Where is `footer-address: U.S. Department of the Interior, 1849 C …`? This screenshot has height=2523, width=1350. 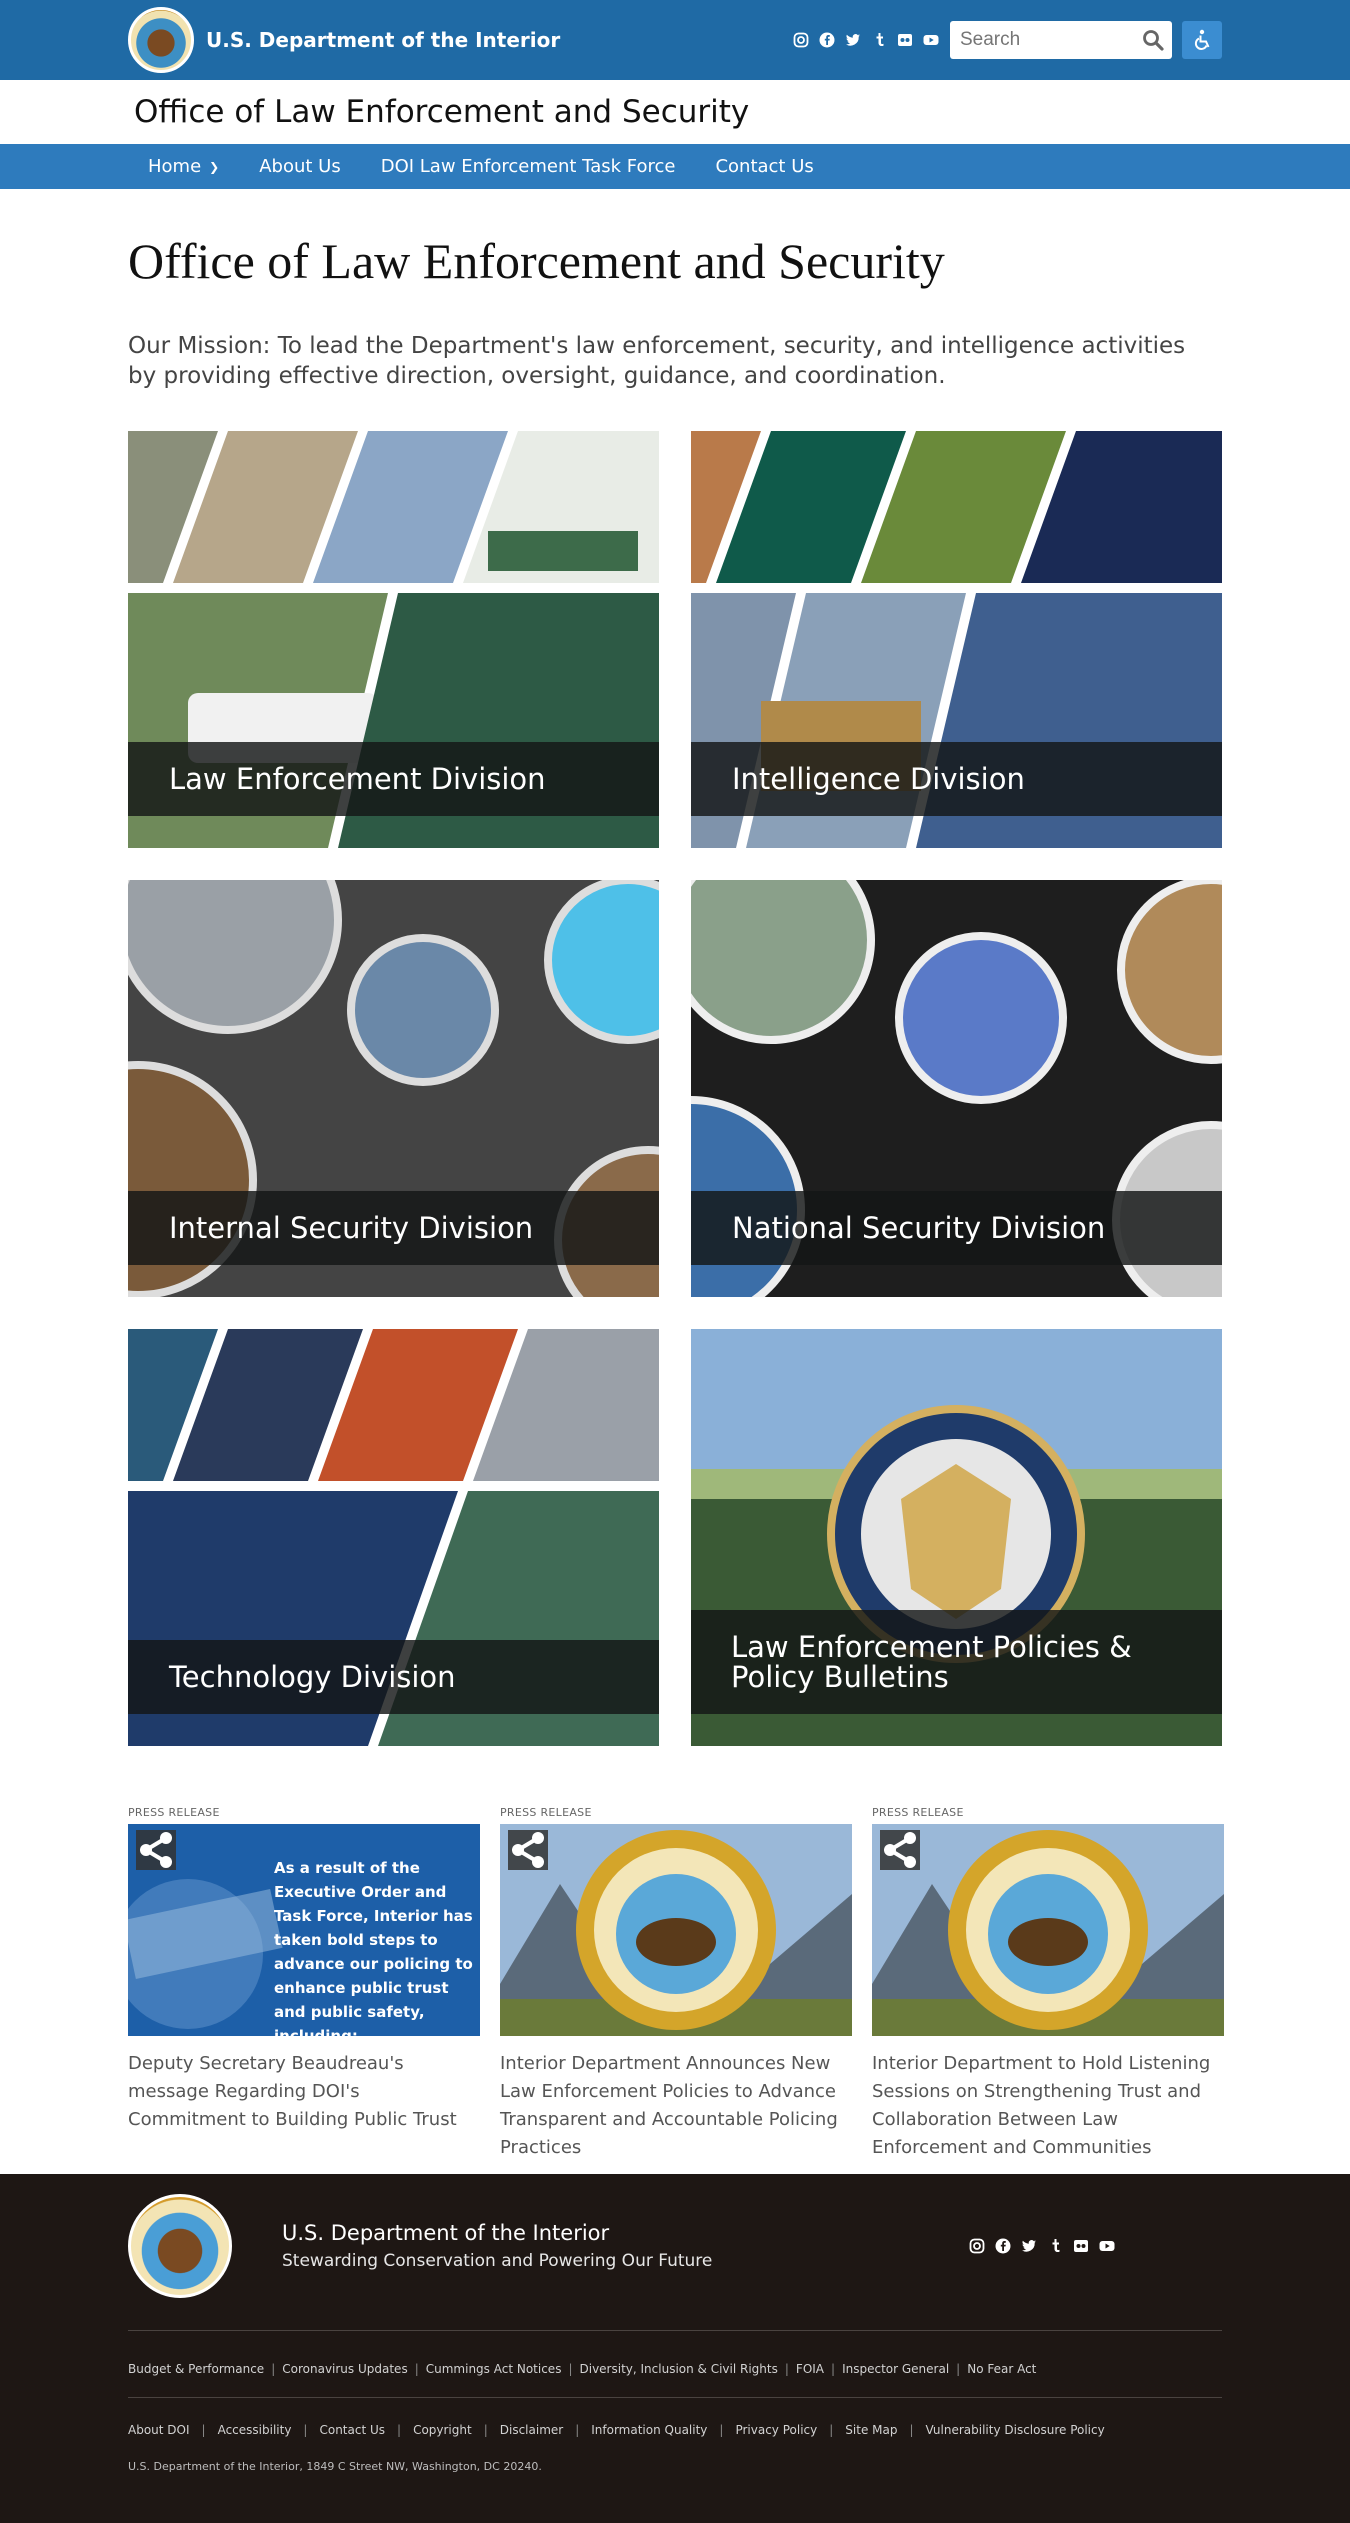
footer-address: U.S. Department of the Interior, 1849 C … is located at coordinates (335, 2466).